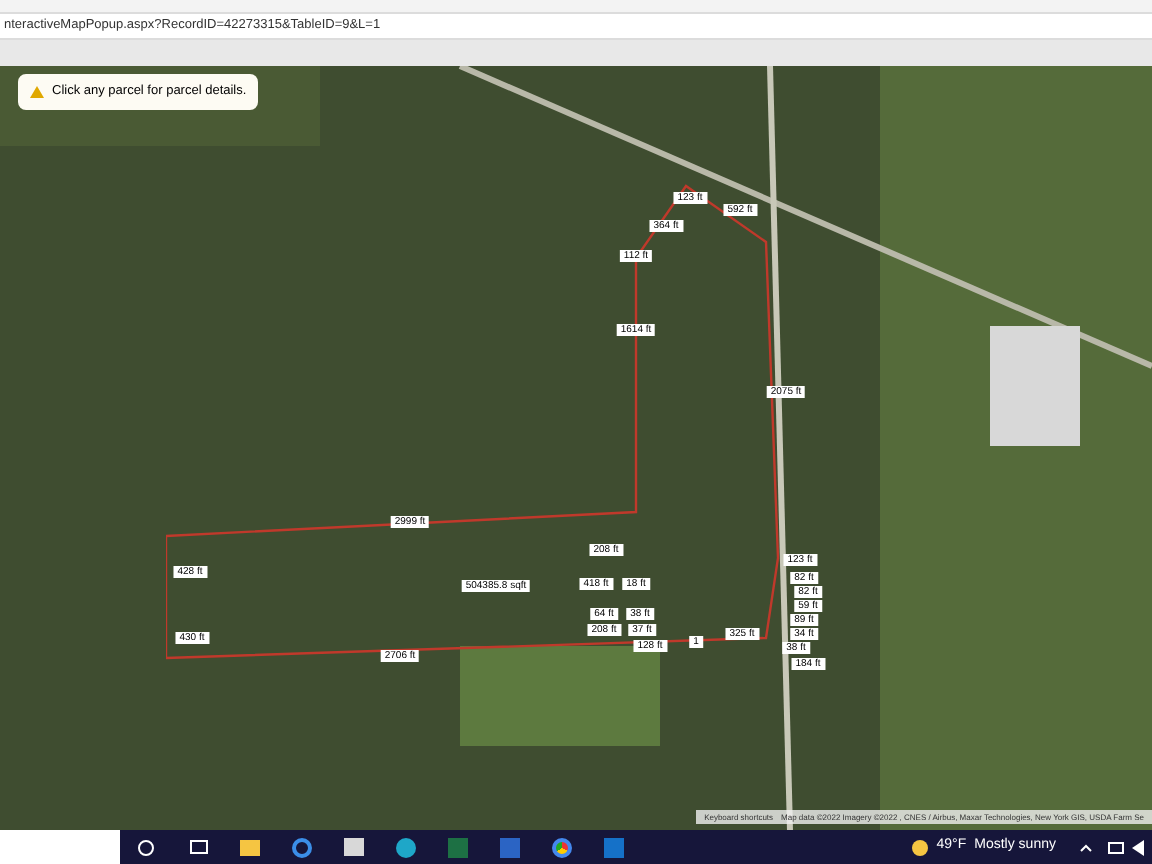 The image size is (1152, 864). What do you see at coordinates (920, 847) in the screenshot?
I see `sun-icon` at bounding box center [920, 847].